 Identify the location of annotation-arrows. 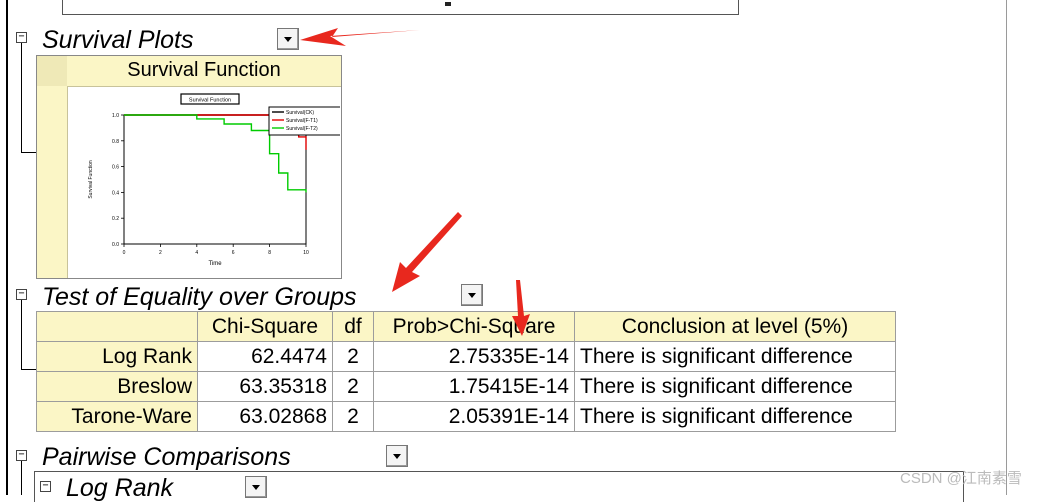
(415, 182).